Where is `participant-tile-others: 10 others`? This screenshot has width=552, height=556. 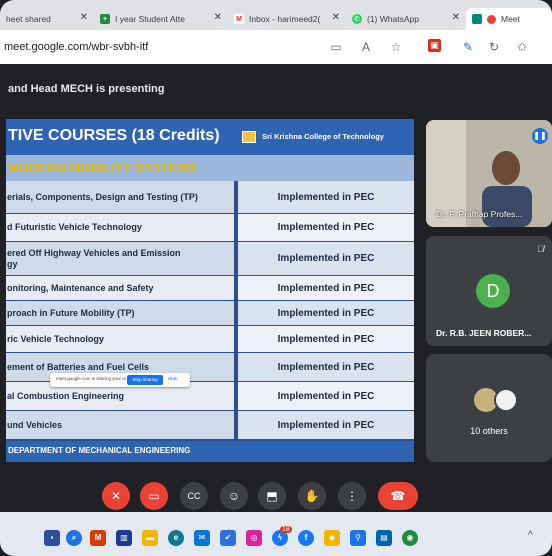 participant-tile-others: 10 others is located at coordinates (489, 408).